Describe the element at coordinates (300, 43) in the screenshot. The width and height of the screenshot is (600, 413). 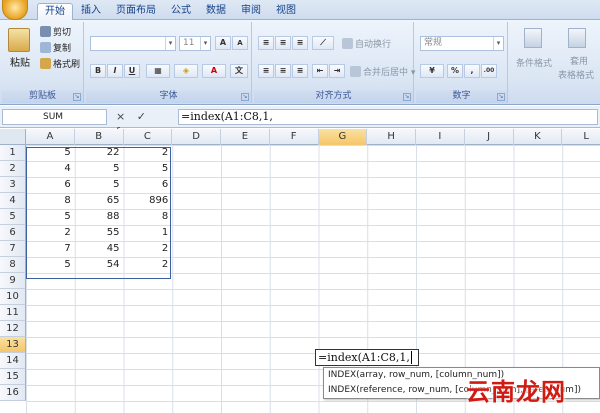
I see `align-bottom-icon: ≡` at that location.